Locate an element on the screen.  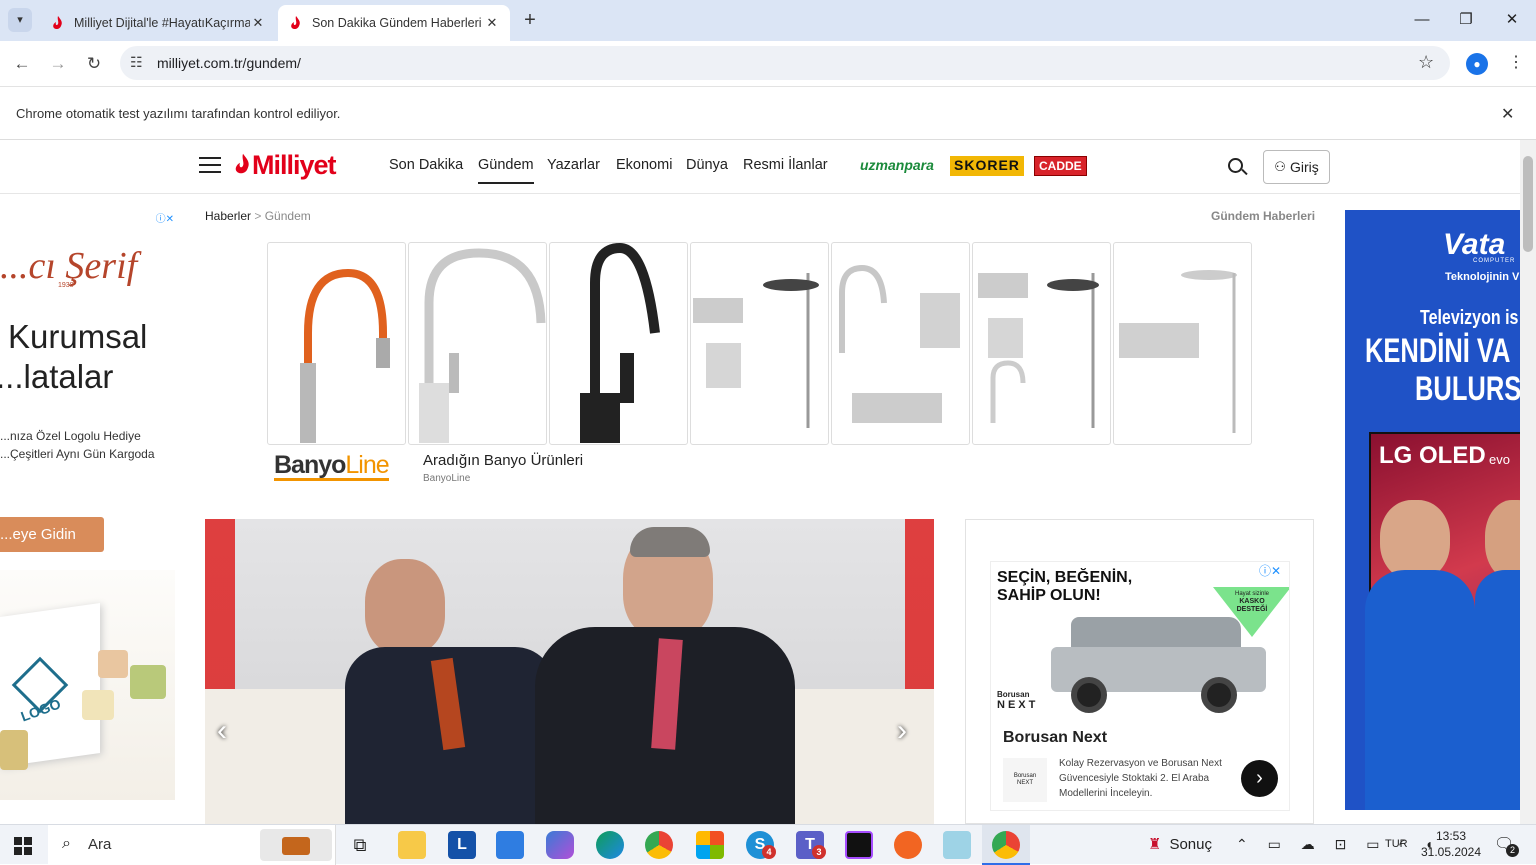
slider-prev-arrow: ‹ is located at coordinates (222, 731).